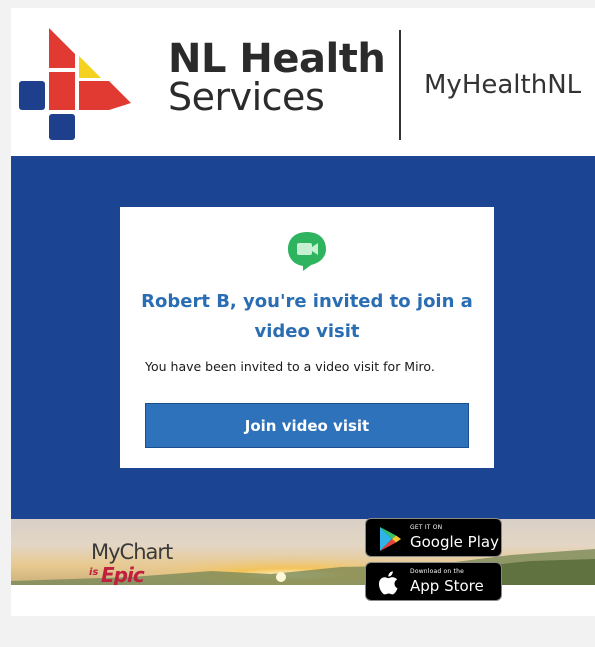 This screenshot has width=595, height=647. Describe the element at coordinates (246, 97) in the screenshot. I see `org-name-line2: Services` at that location.